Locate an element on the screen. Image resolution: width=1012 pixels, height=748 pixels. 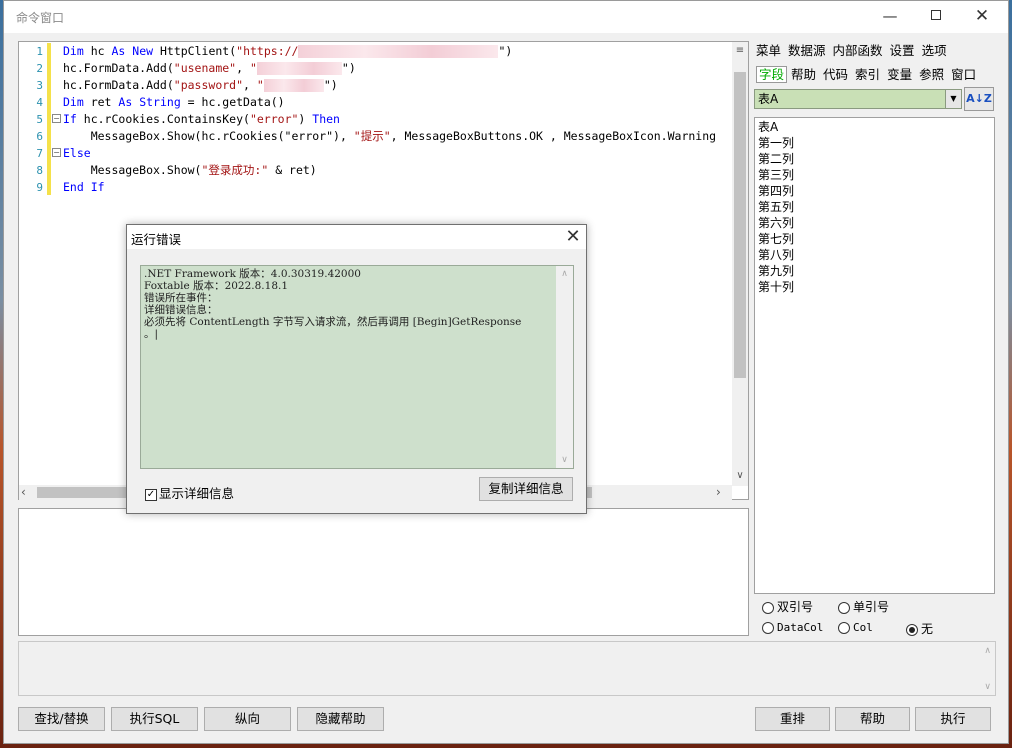
field-list-item: 第六列 is located at coordinates (874, 223).